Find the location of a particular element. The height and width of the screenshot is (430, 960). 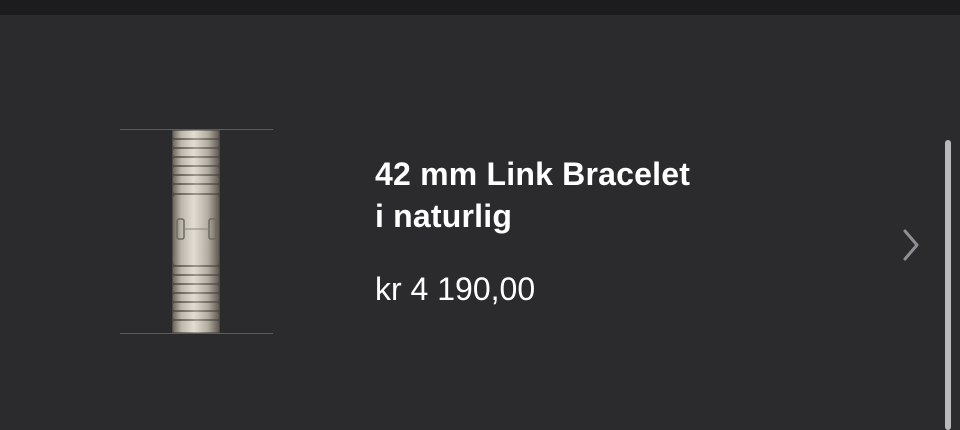

product-price: kr 4 190,00 is located at coordinates (455, 289).